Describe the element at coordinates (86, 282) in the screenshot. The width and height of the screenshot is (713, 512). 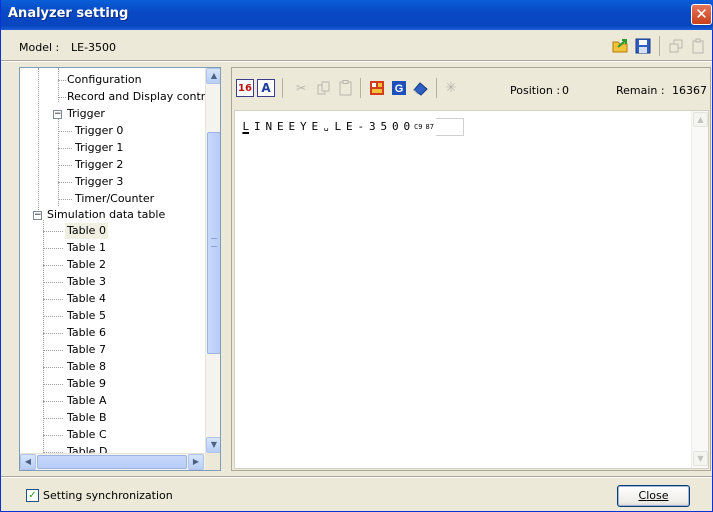
I see `tree-item-table-3: Table 3` at that location.